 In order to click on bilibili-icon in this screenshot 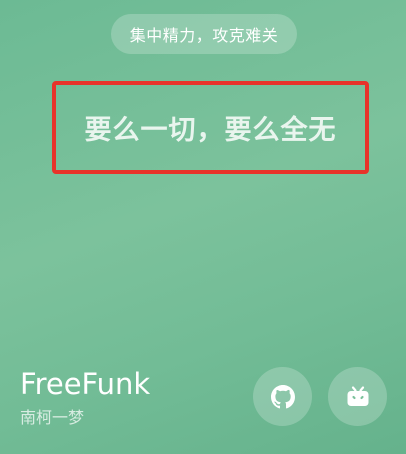, I will do `click(358, 397)`.